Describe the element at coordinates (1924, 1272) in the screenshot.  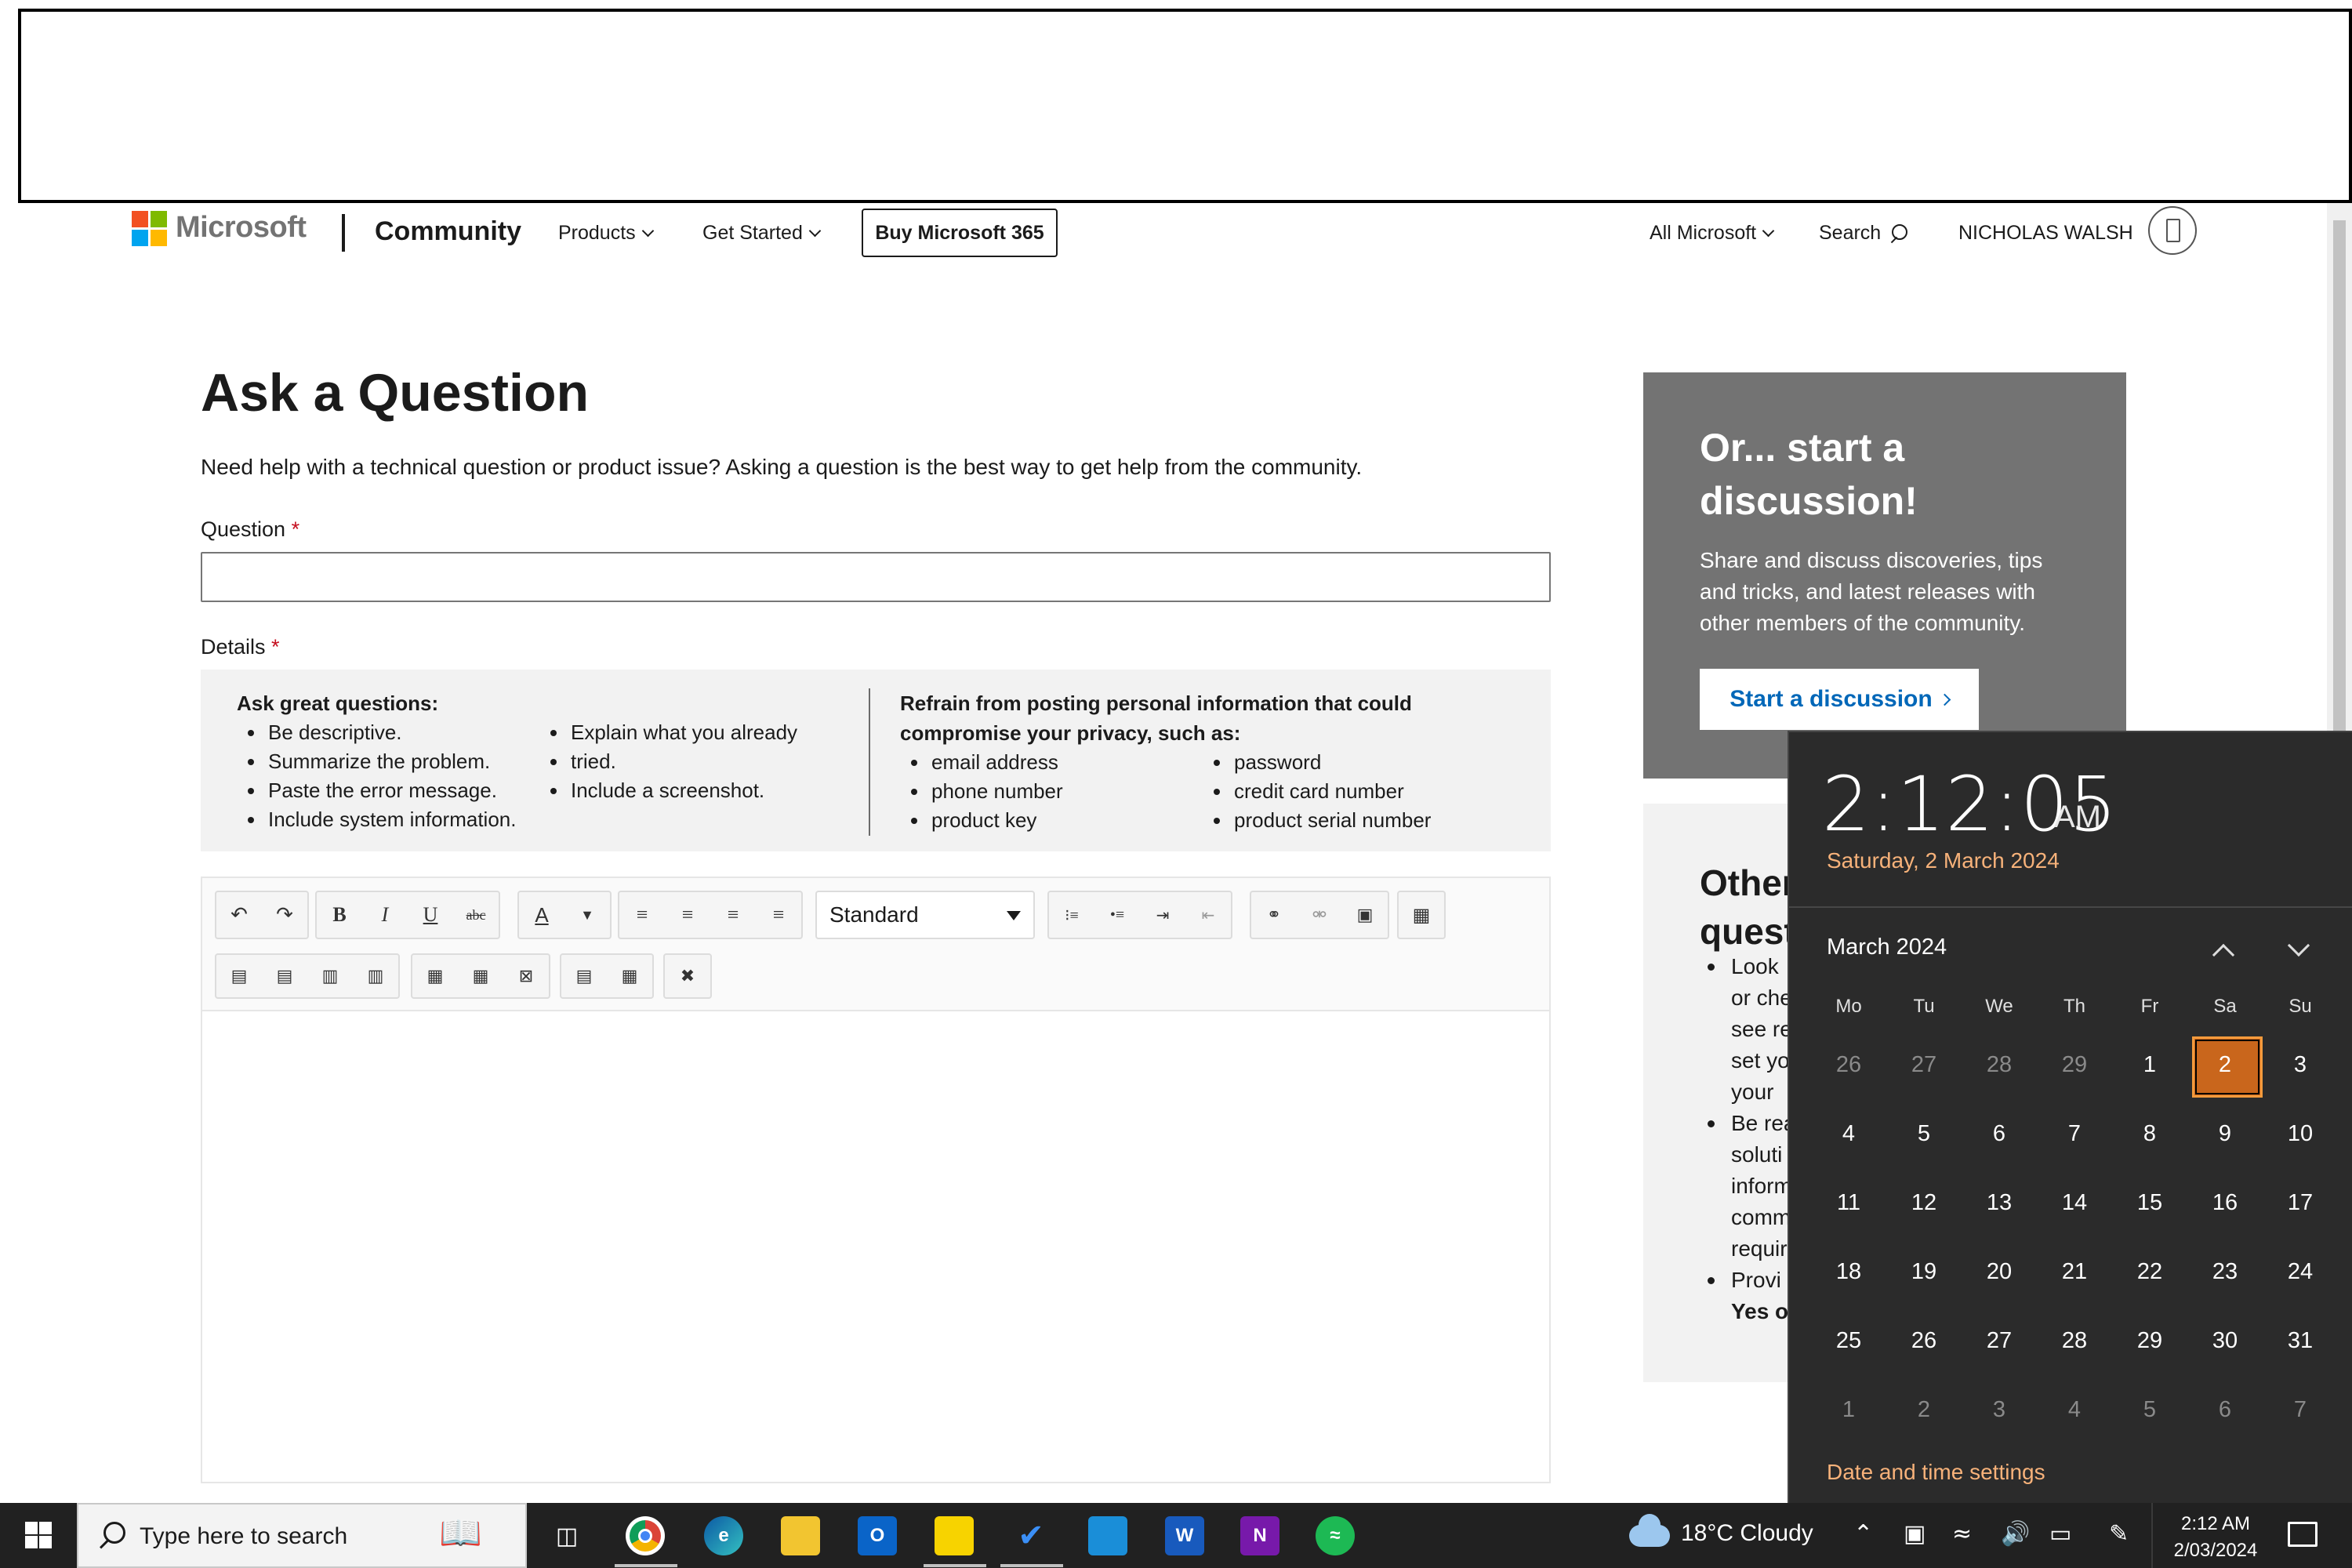
I see `calendar-day: 19` at that location.